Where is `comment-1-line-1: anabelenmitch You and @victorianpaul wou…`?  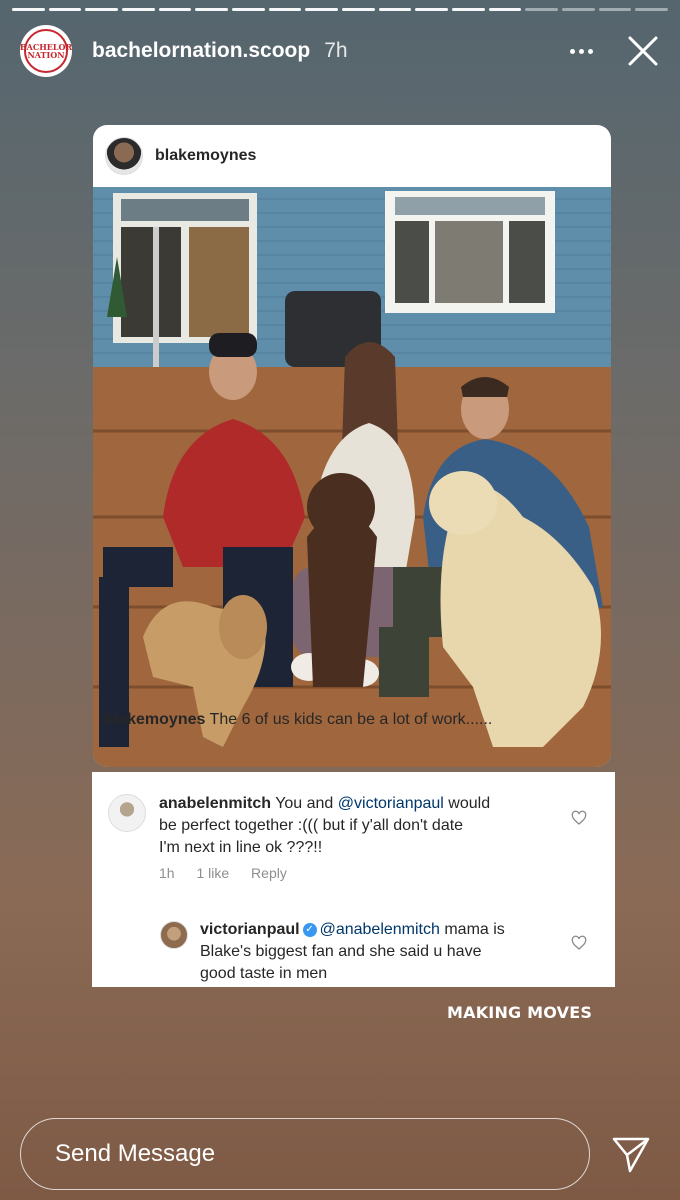
comment-1-line-1: anabelenmitch You and @victorianpaul wou… is located at coordinates (369, 804).